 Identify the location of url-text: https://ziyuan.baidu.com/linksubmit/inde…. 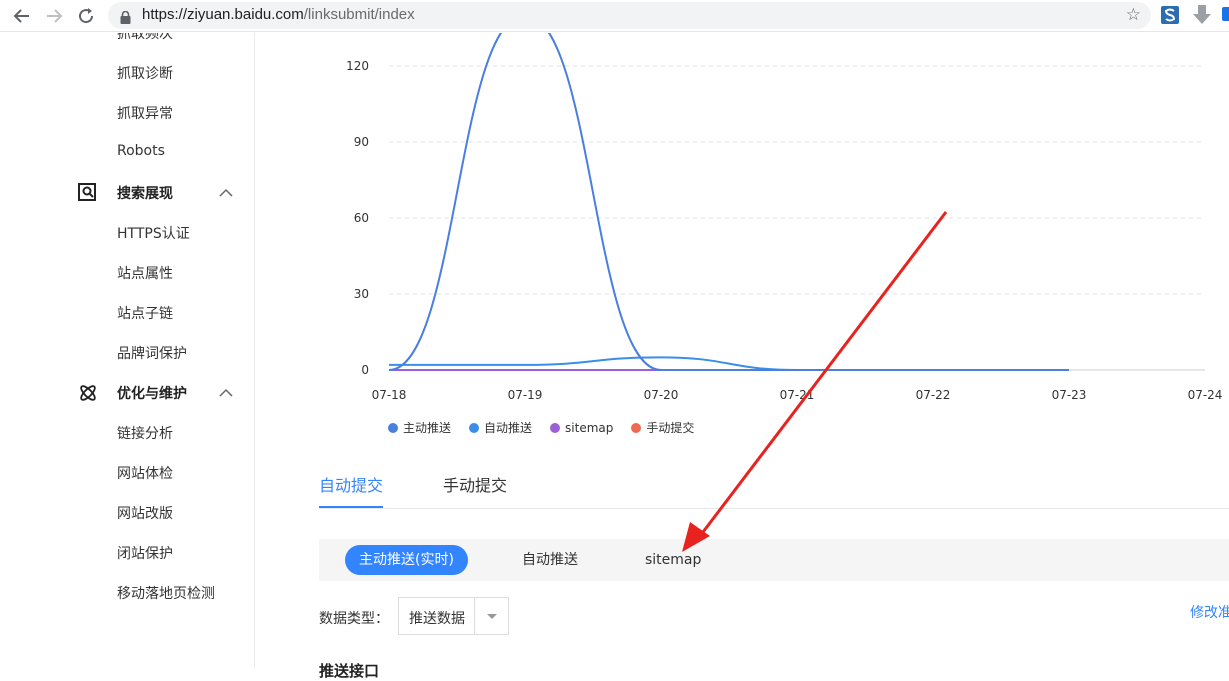
(278, 14).